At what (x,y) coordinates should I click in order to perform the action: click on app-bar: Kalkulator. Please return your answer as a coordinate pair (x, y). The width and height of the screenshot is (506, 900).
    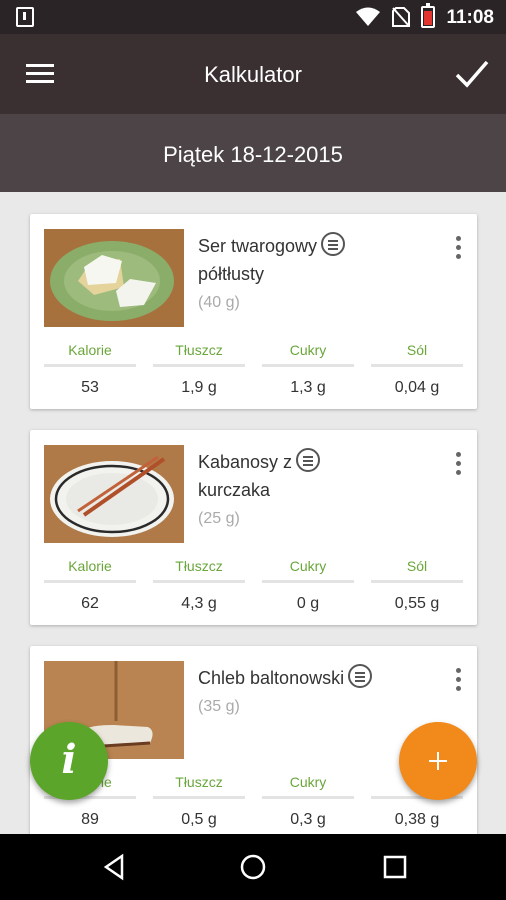
    Looking at the image, I should click on (253, 74).